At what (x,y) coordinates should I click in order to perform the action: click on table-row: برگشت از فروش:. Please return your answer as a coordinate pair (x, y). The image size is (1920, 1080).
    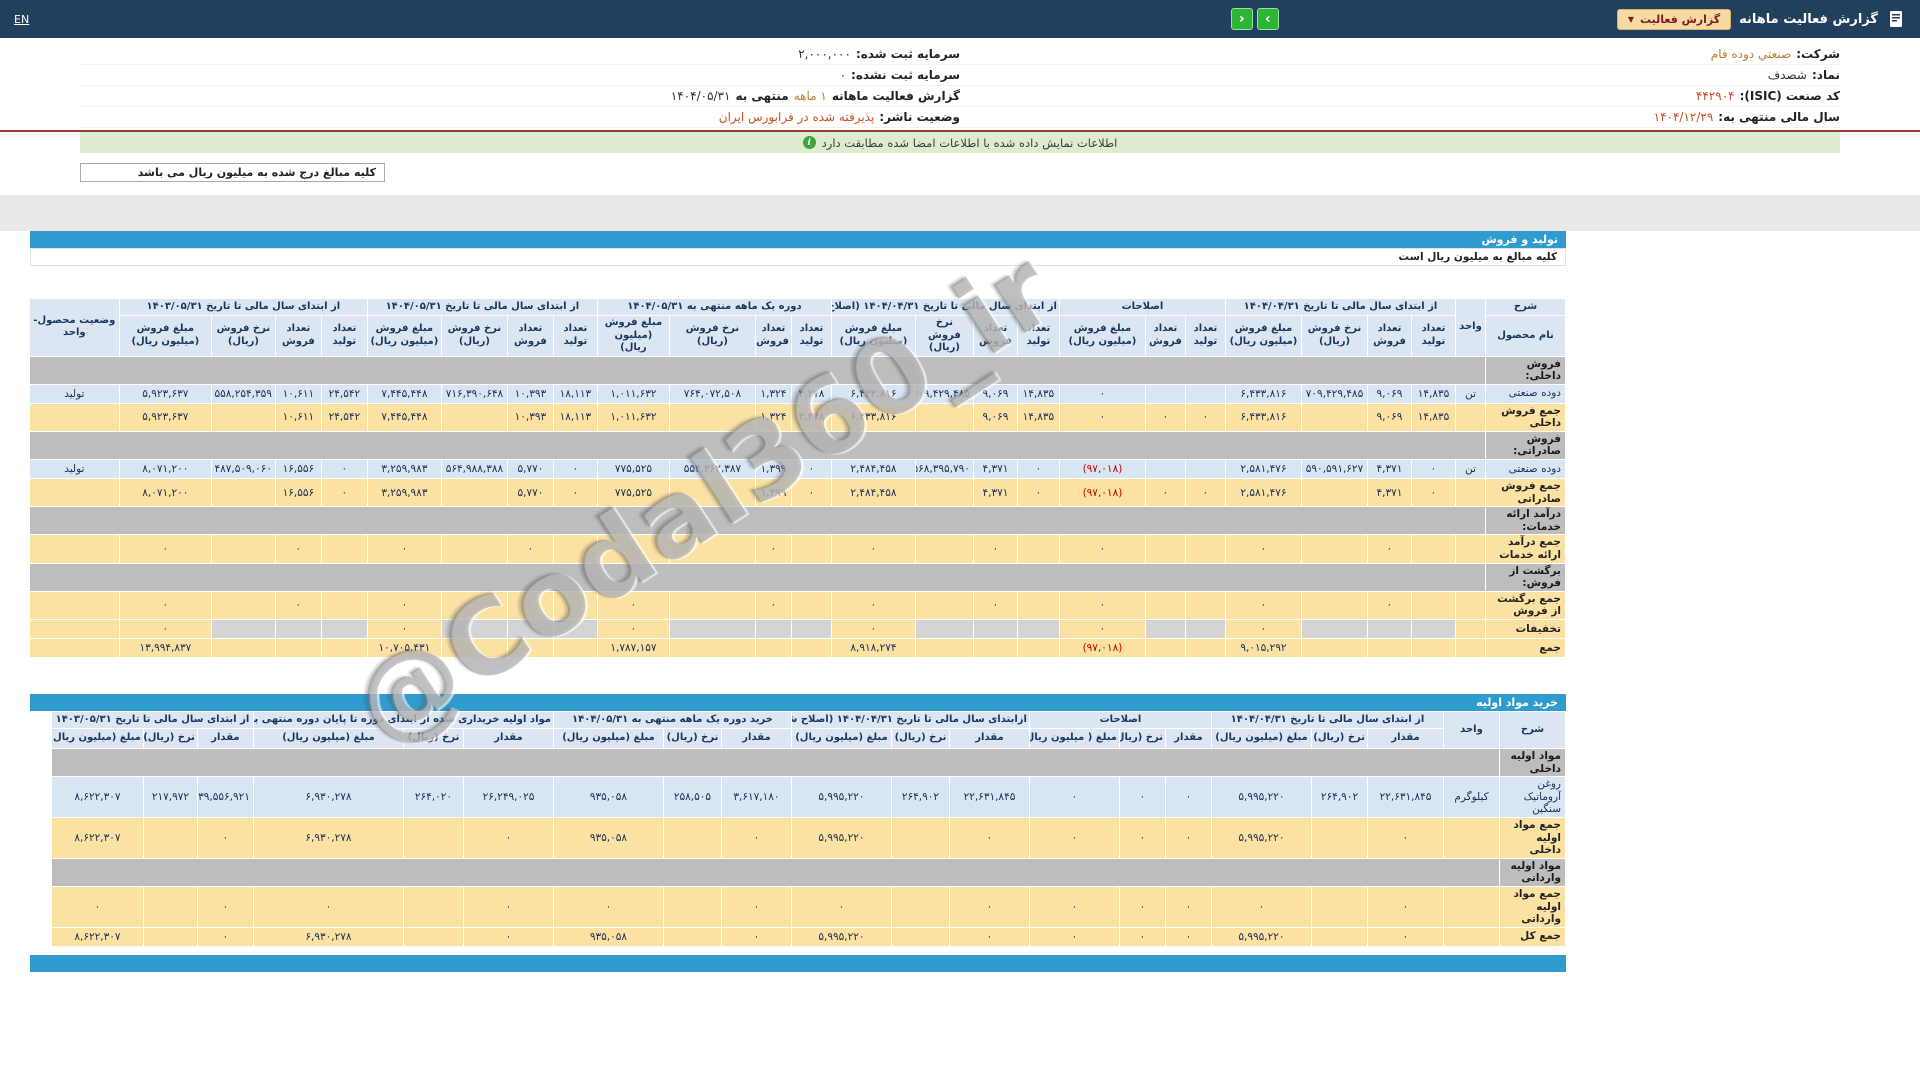
    Looking at the image, I should click on (797, 577).